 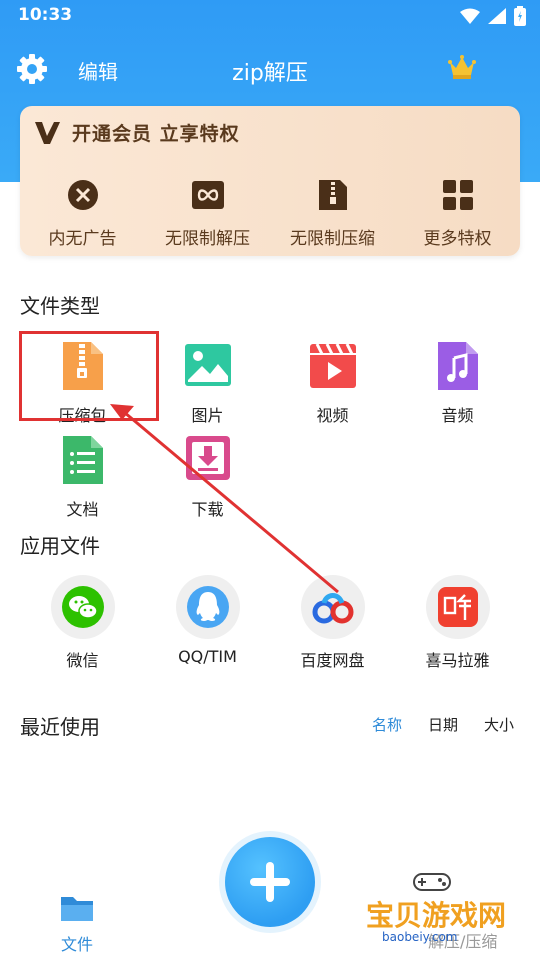 What do you see at coordinates (420, 937) in the screenshot?
I see `watermark-url: baobeiy.com` at bounding box center [420, 937].